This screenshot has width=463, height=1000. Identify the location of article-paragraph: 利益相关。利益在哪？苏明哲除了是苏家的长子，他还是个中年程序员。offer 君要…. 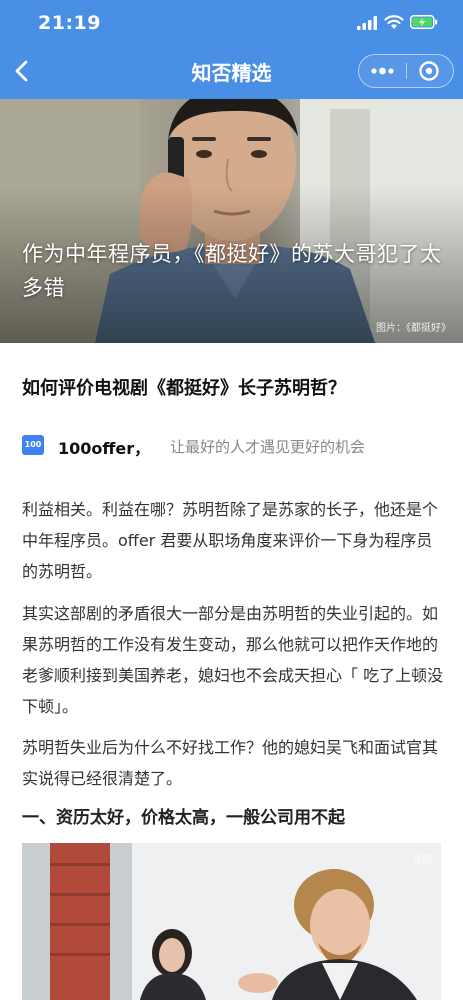
(230, 540).